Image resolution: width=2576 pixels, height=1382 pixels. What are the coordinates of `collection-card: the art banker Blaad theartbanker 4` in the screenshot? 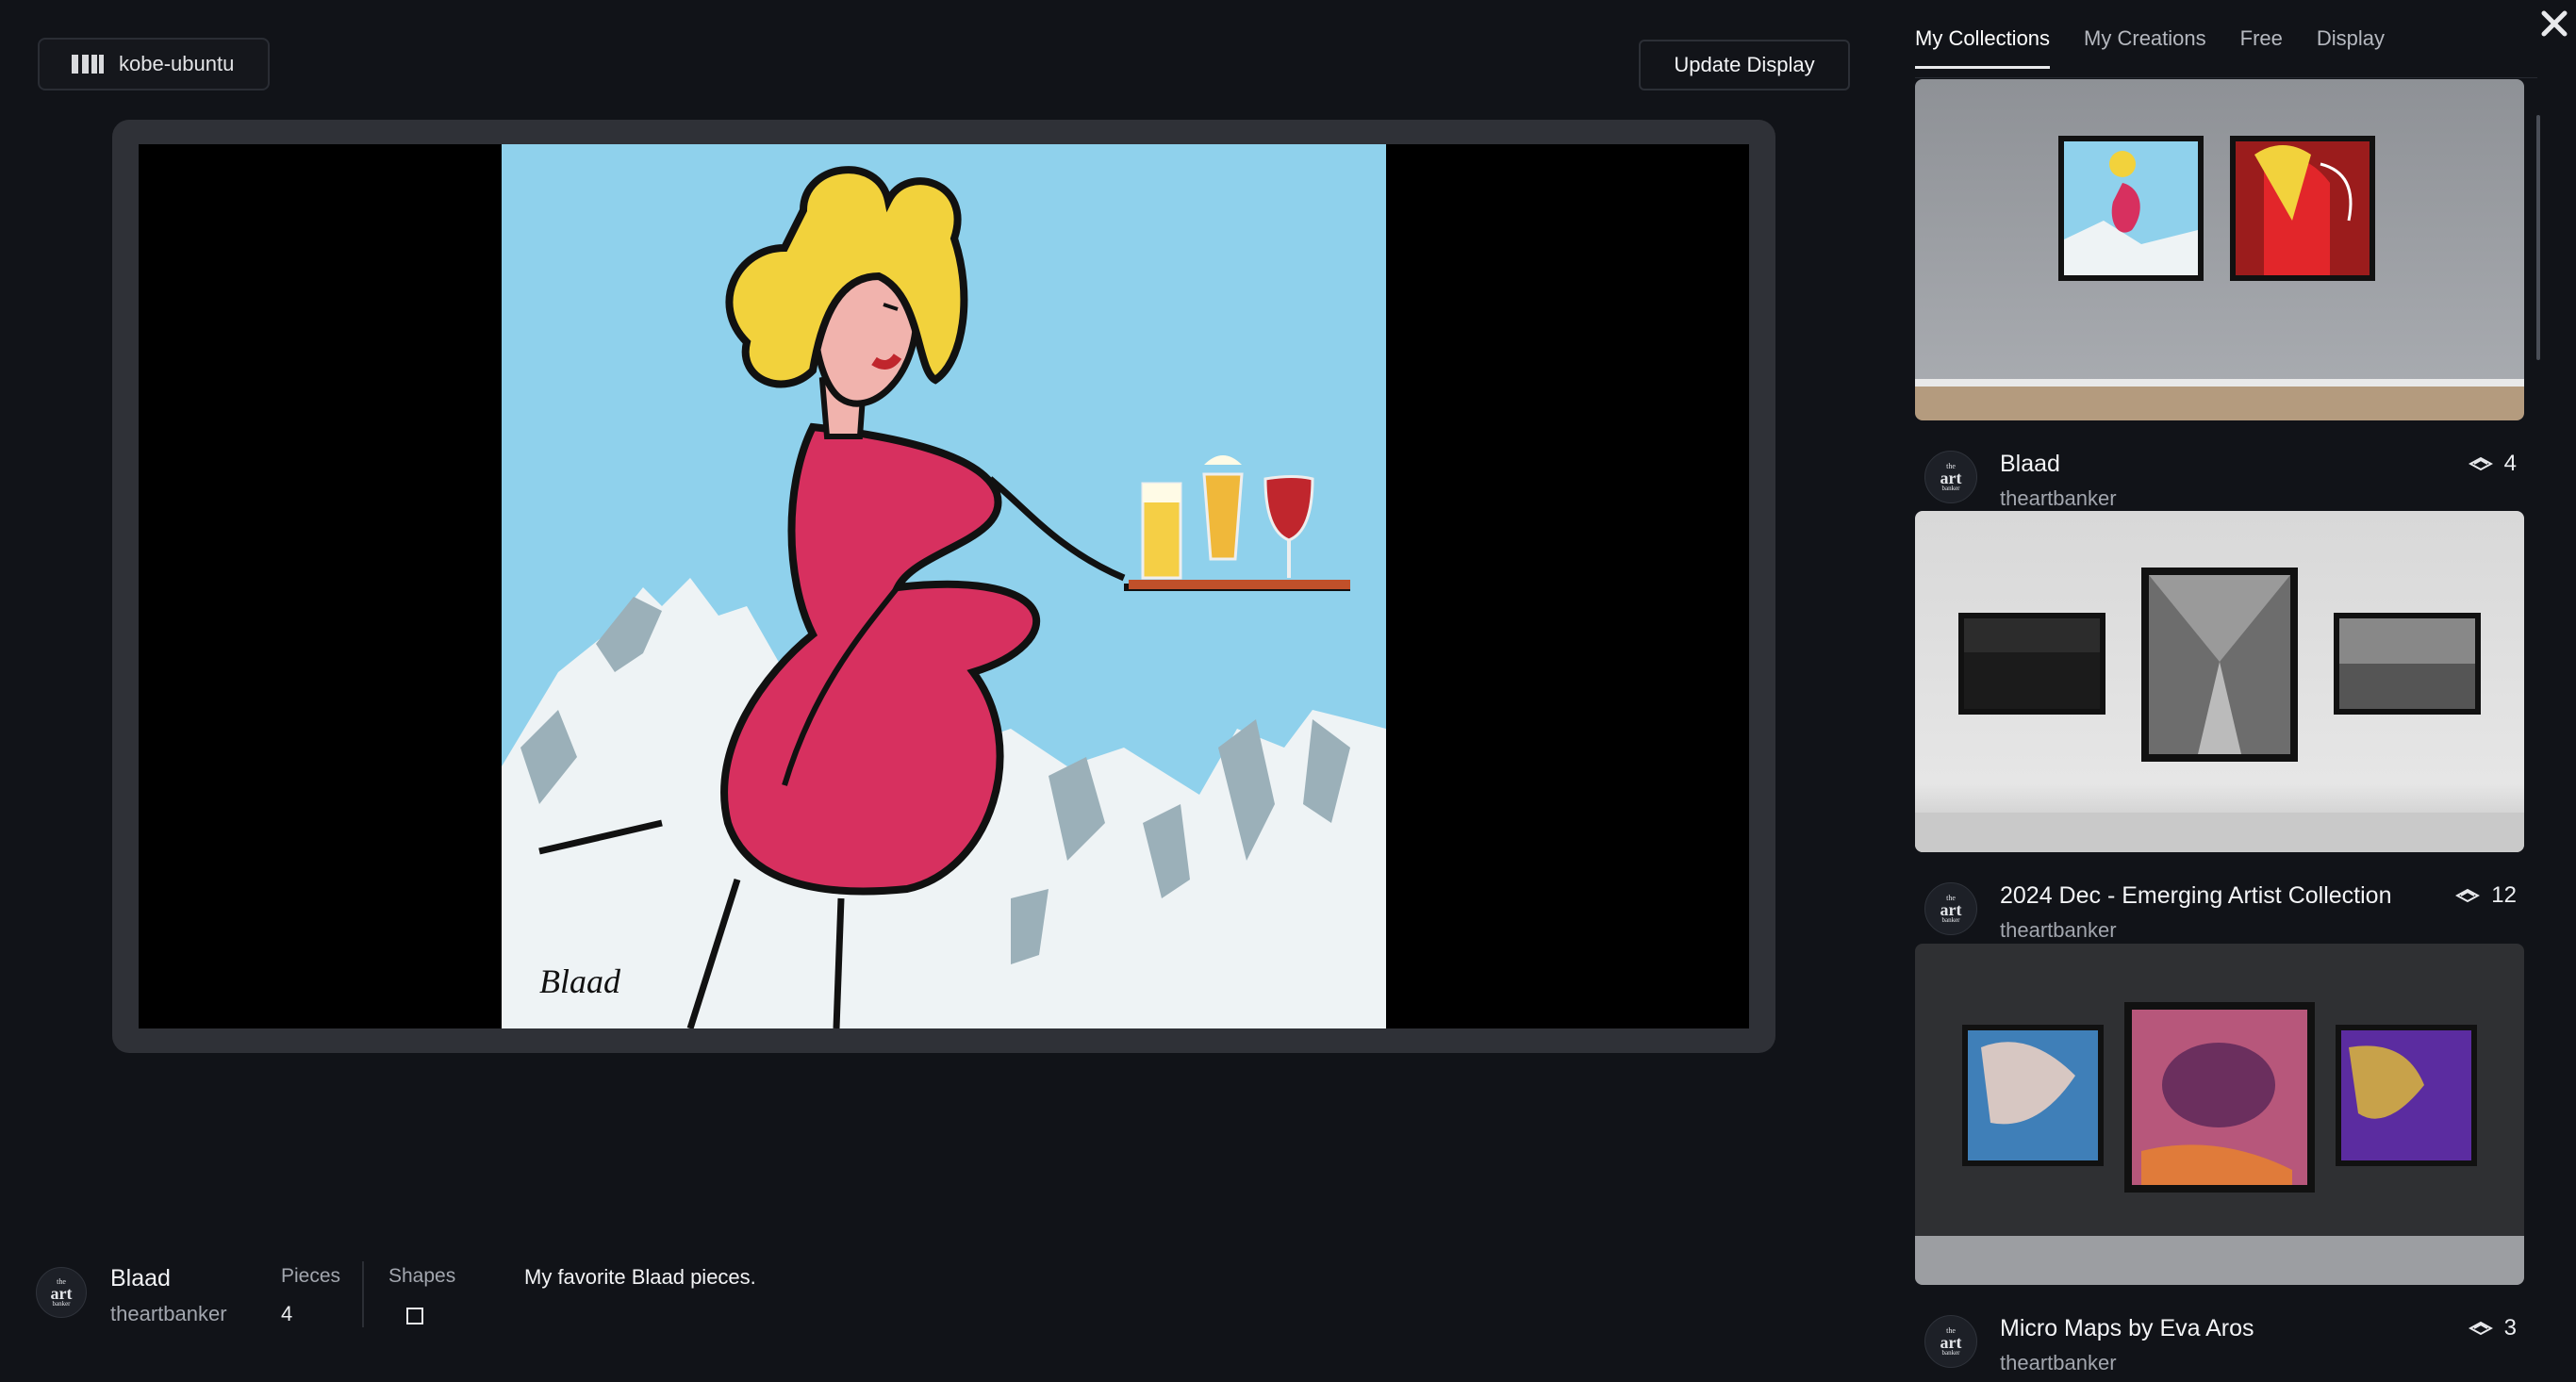 It's located at (2219, 294).